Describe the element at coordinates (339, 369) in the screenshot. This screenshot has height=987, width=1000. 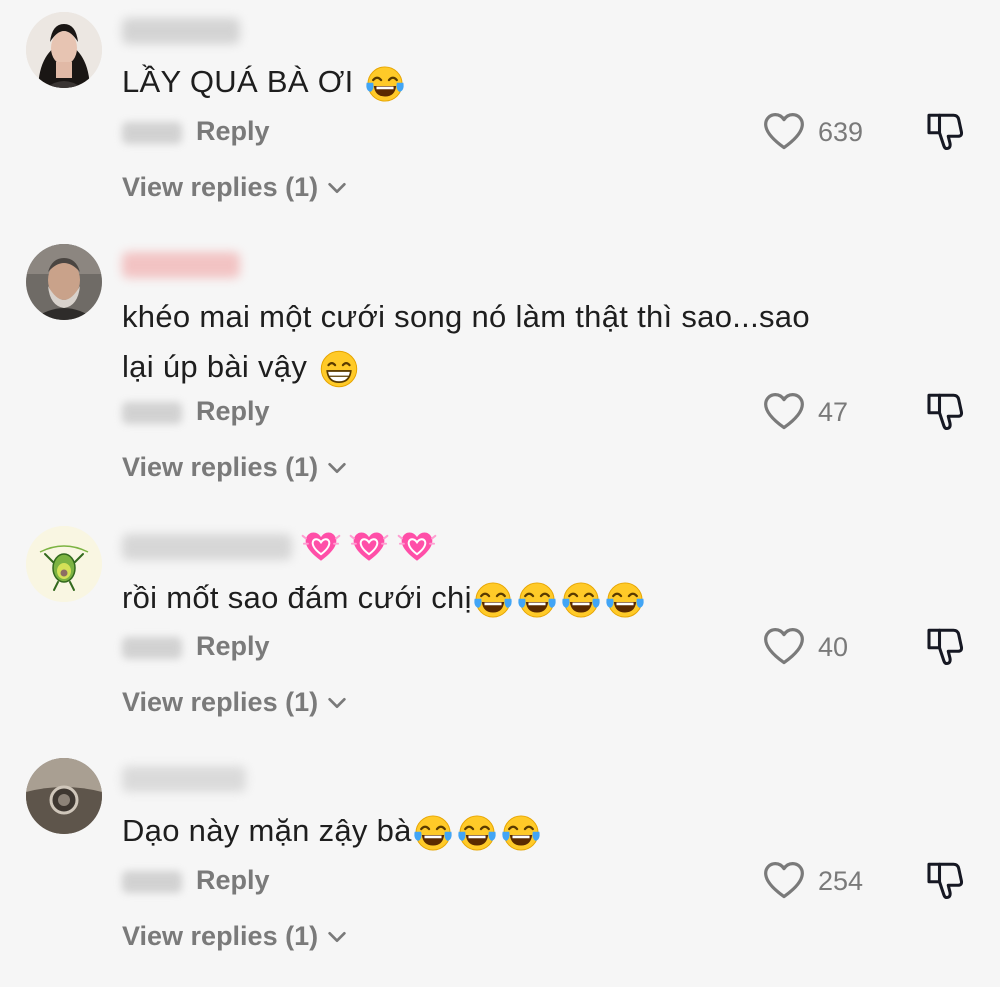
I see `grinning-emoji-icon` at that location.